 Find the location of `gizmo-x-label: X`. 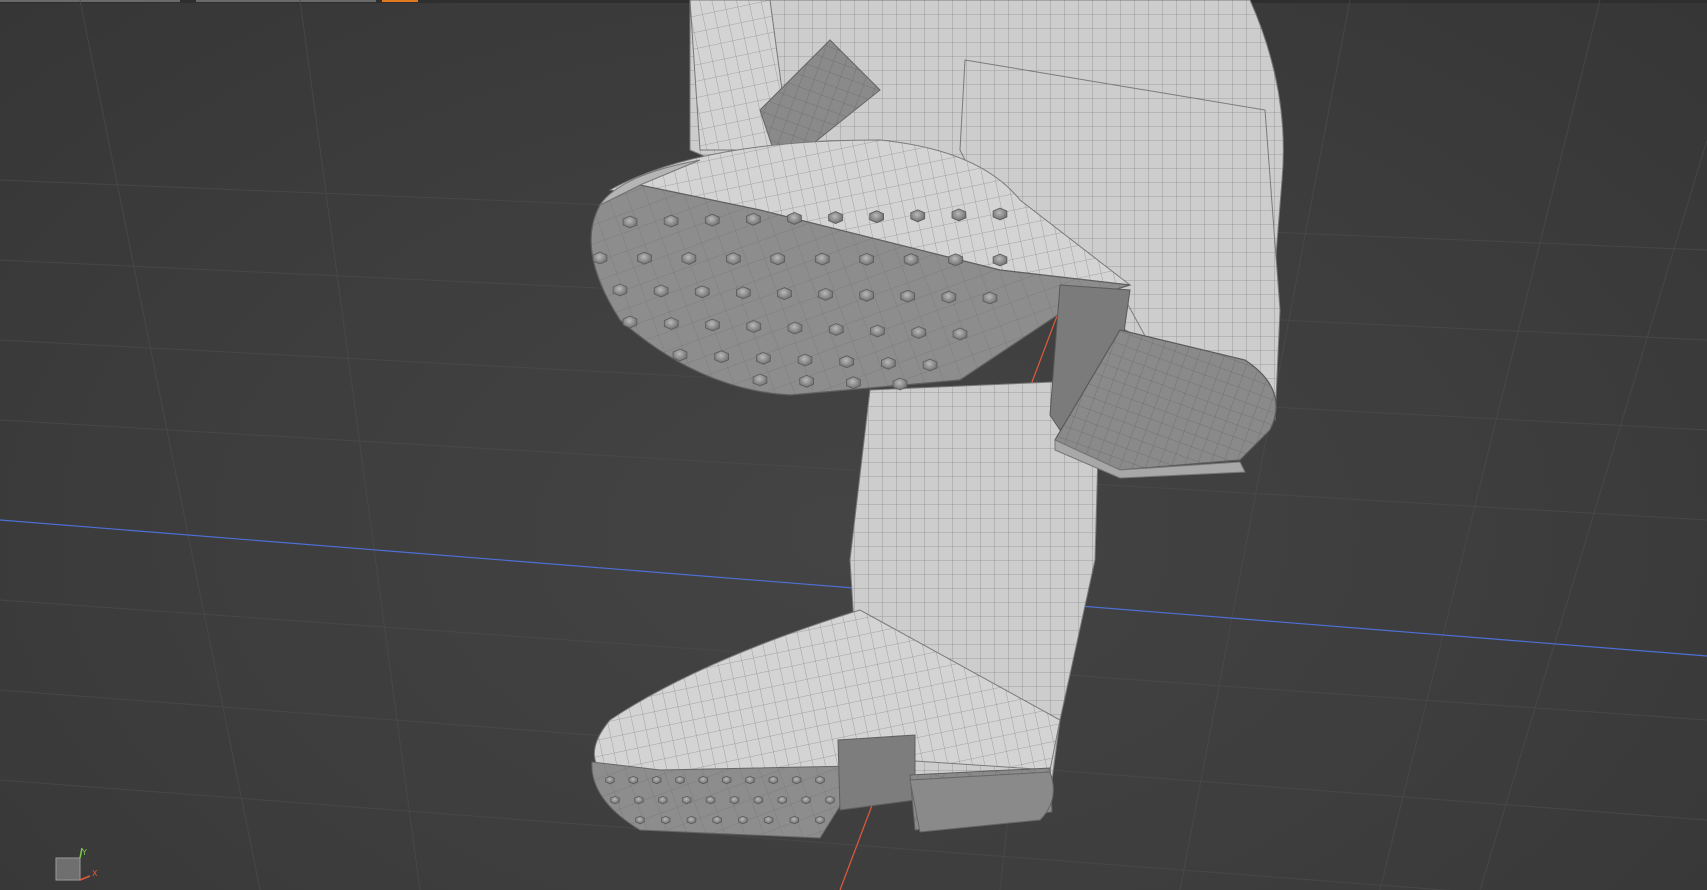

gizmo-x-label: X is located at coordinates (95, 873).